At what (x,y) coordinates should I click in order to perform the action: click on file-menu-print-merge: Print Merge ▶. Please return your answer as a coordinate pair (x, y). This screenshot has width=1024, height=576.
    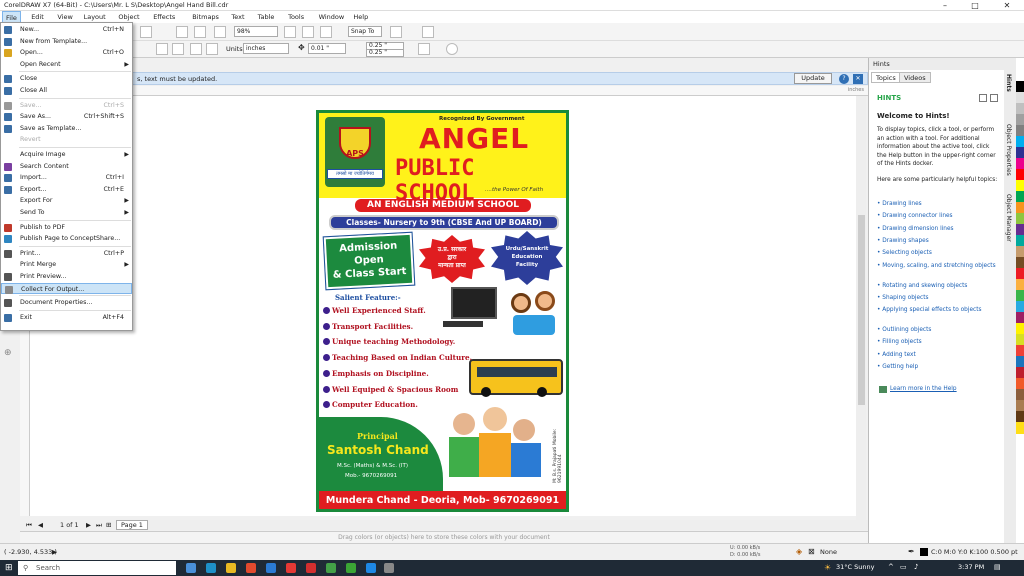
    Looking at the image, I should click on (66, 264).